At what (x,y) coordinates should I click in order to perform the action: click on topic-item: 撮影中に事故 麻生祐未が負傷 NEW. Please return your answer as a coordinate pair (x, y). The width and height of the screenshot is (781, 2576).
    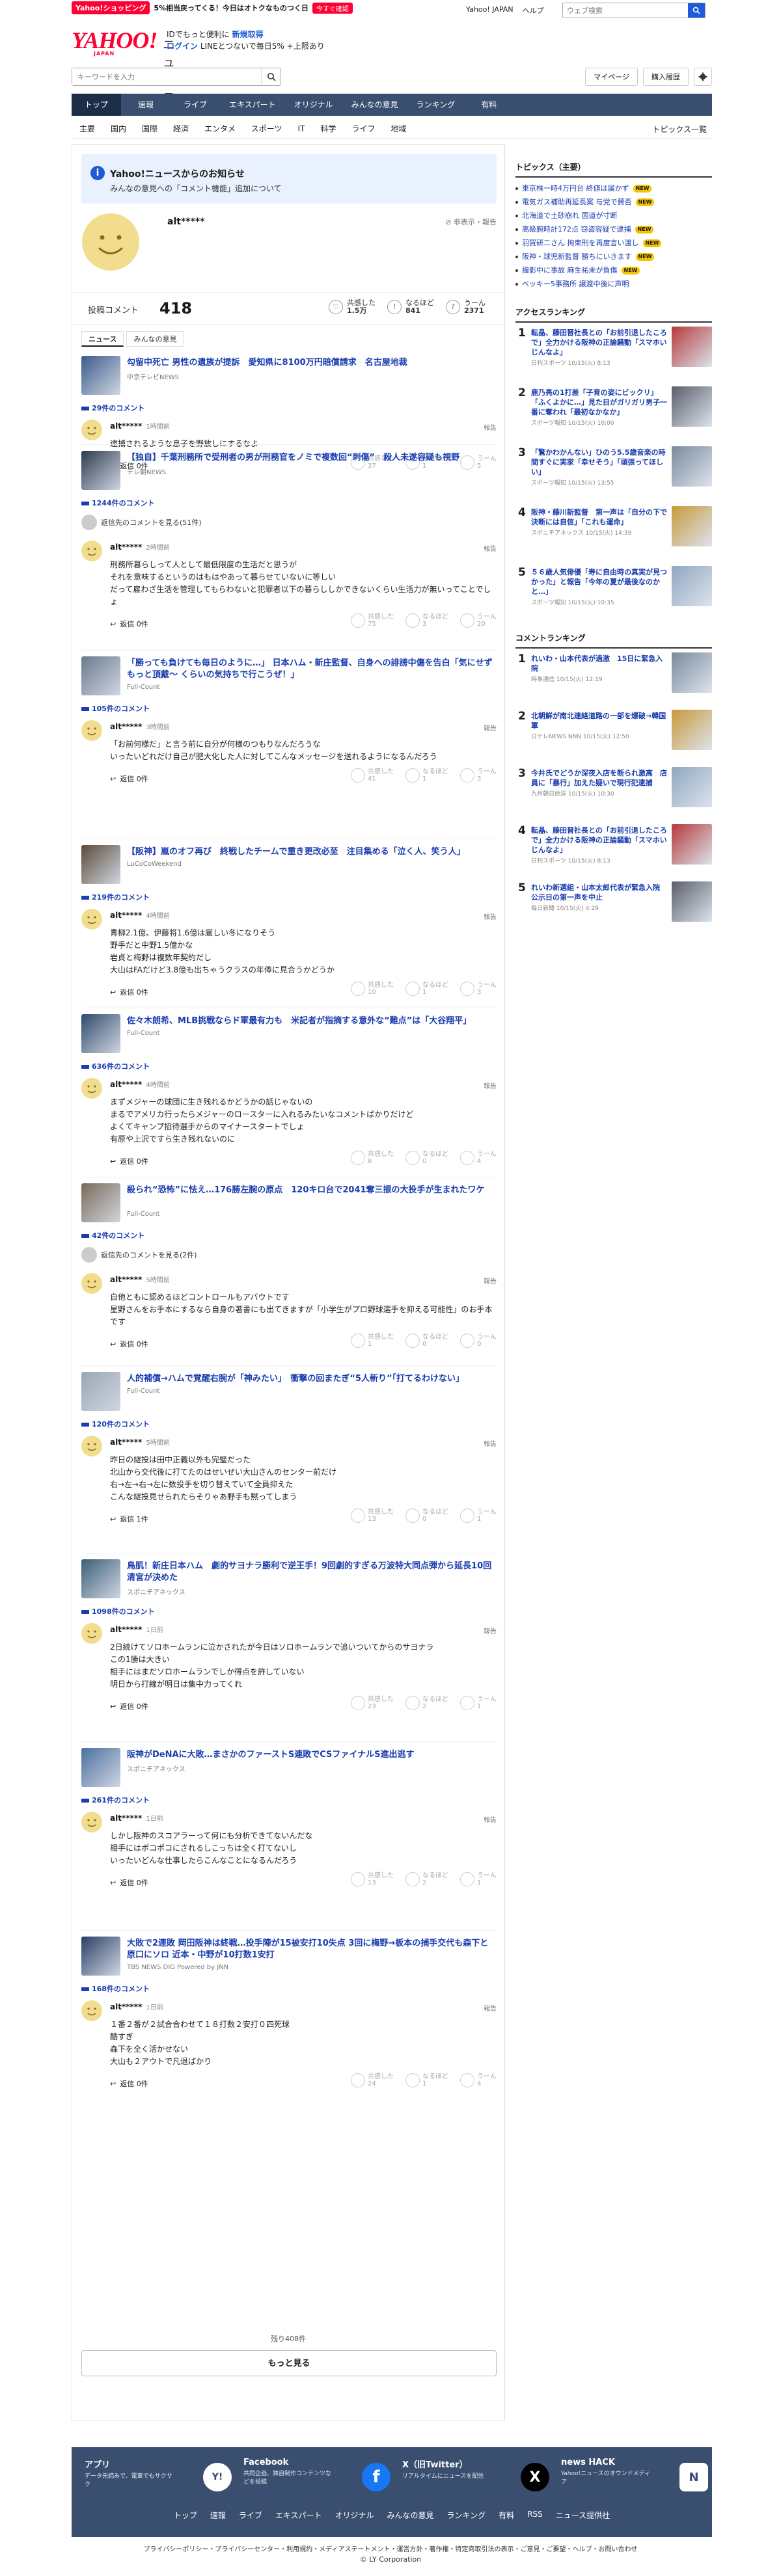
    Looking at the image, I should click on (614, 270).